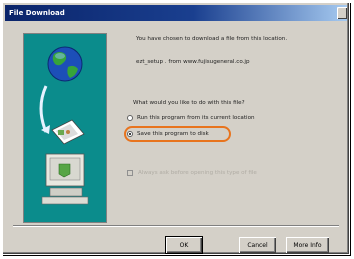 The width and height of the screenshot is (354, 259). Describe the element at coordinates (44, 109) in the screenshot. I see `transfer-arrow-icon` at that location.